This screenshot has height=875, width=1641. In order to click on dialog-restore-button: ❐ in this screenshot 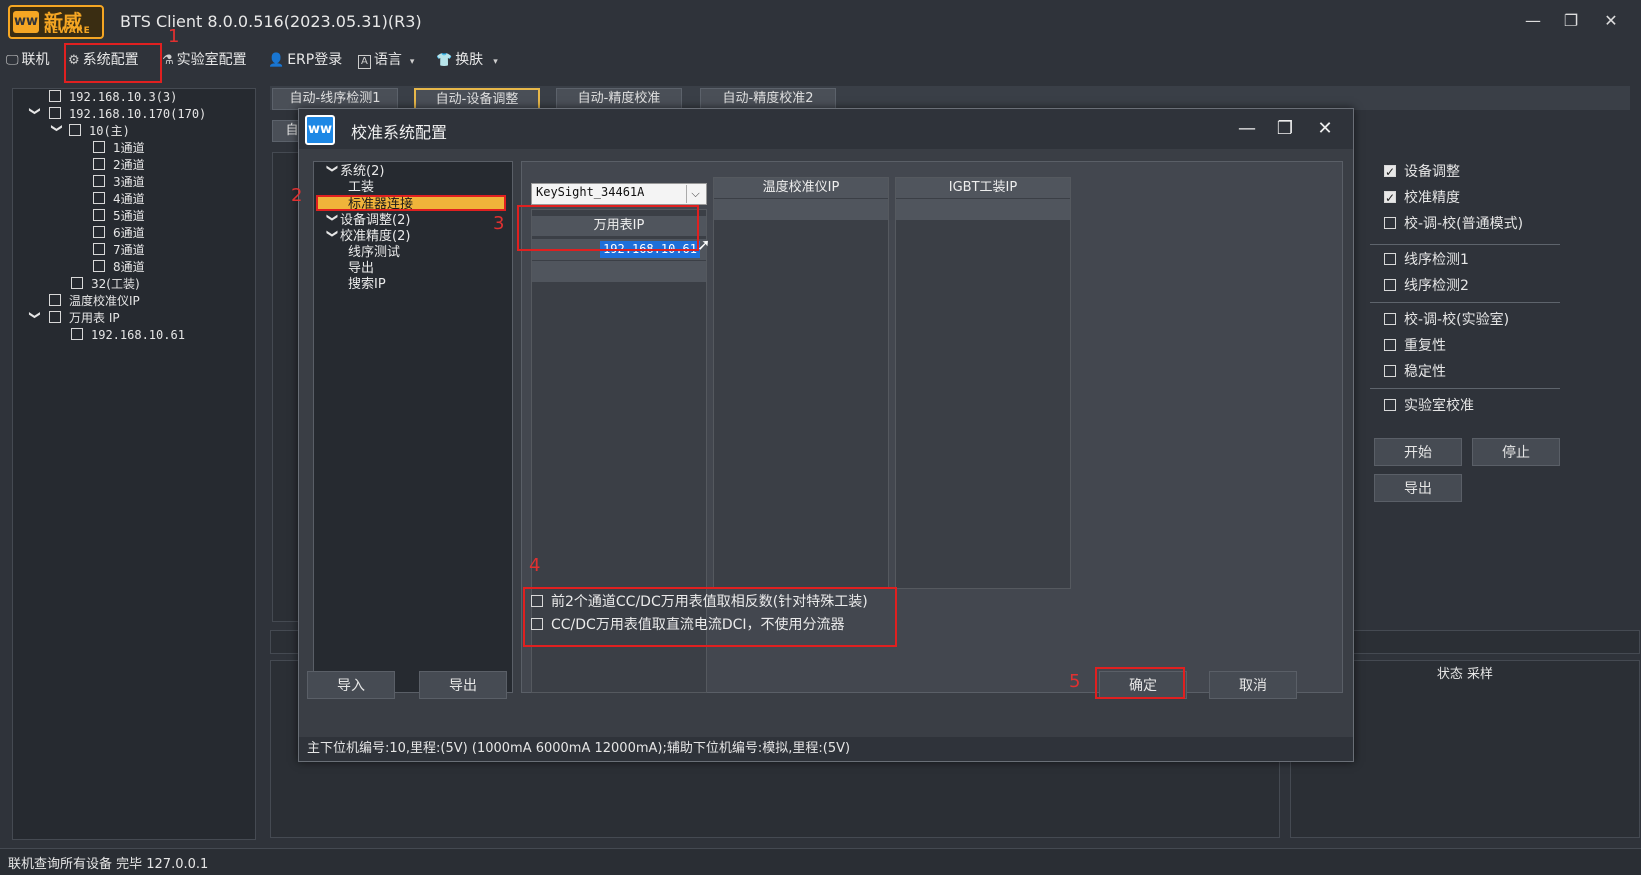, I will do `click(1285, 129)`.